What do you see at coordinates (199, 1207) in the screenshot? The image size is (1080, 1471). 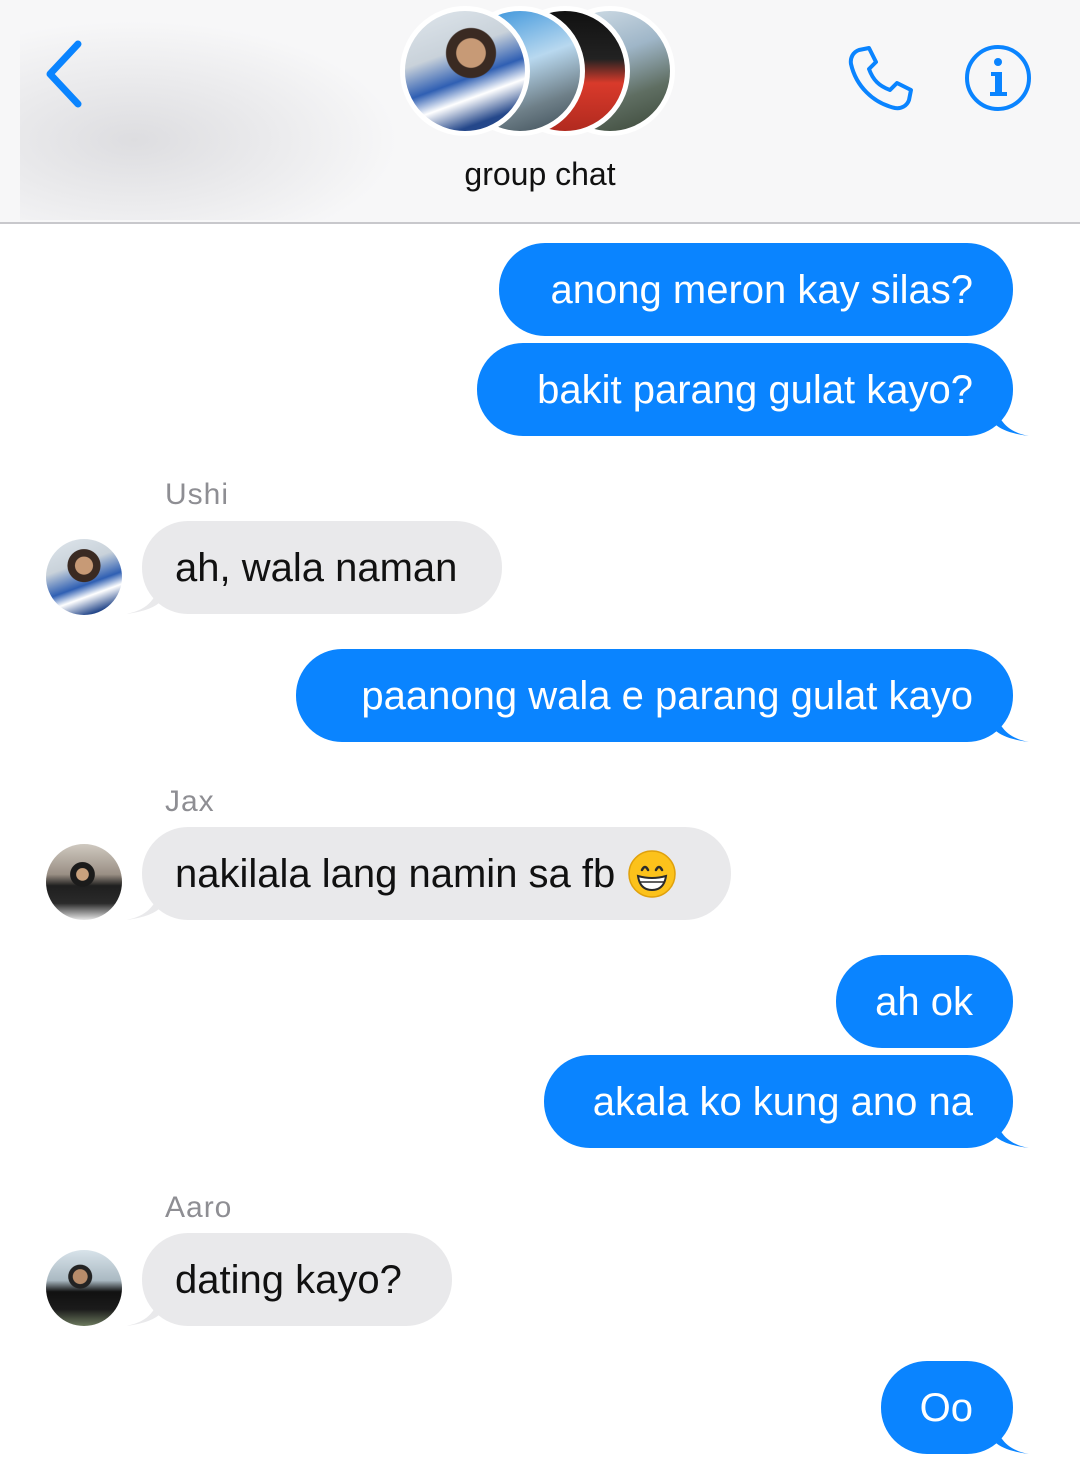 I see `sender-name: Aaro` at bounding box center [199, 1207].